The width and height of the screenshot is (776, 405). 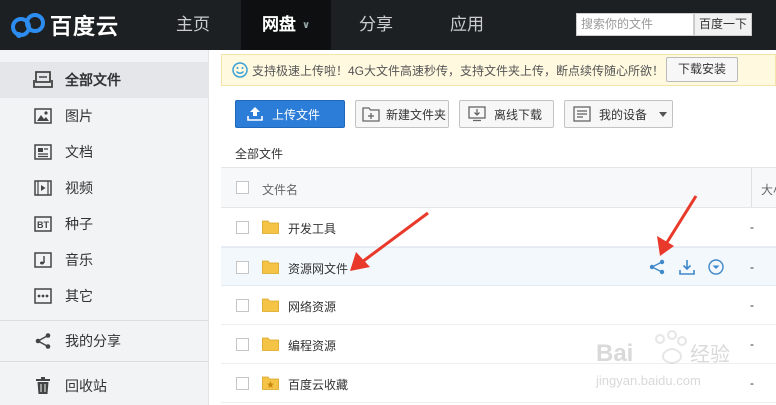 What do you see at coordinates (498, 305) in the screenshot?
I see `table-row: 网络资源 -` at bounding box center [498, 305].